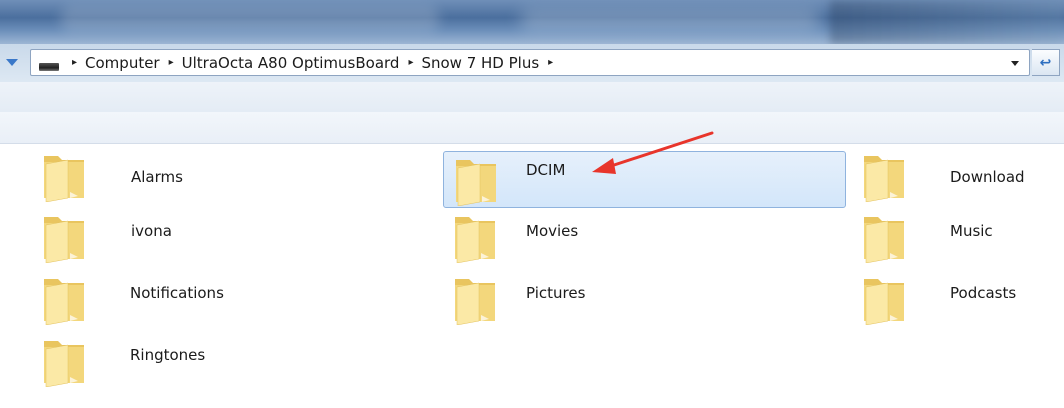 The width and height of the screenshot is (1064, 408). Describe the element at coordinates (983, 293) in the screenshot. I see `folder-label: Podcasts` at that location.